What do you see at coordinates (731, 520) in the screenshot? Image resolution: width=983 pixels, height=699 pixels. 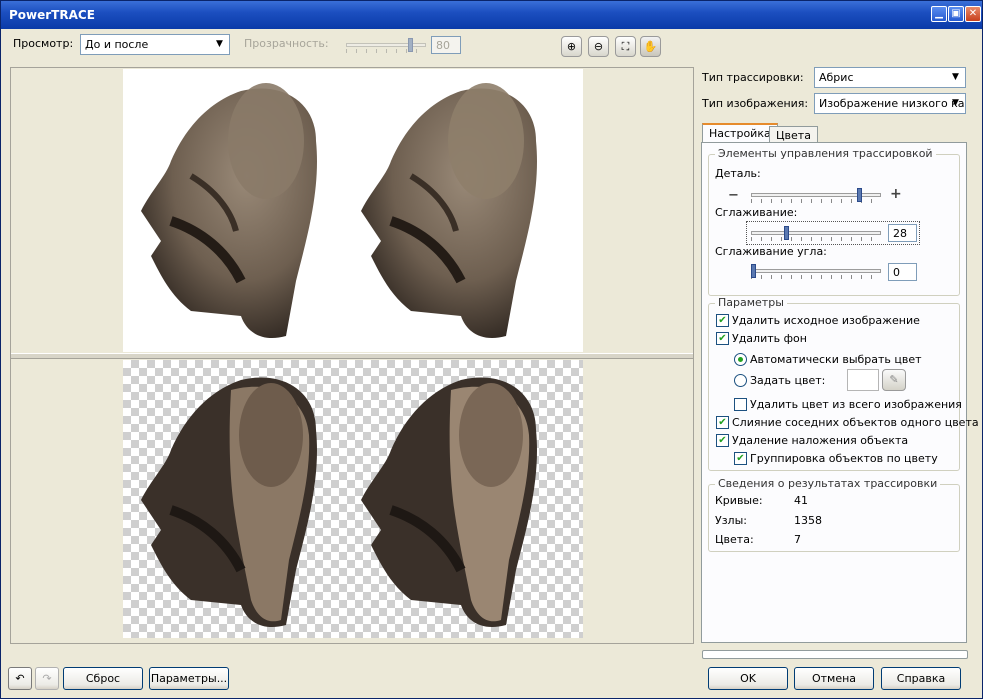 I see `nodes-label: Узлы:` at bounding box center [731, 520].